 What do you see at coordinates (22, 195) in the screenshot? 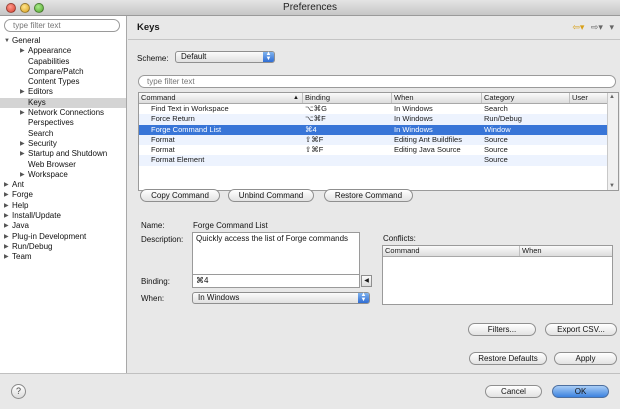
I see `sidebar-item-label: Forge` at bounding box center [22, 195].